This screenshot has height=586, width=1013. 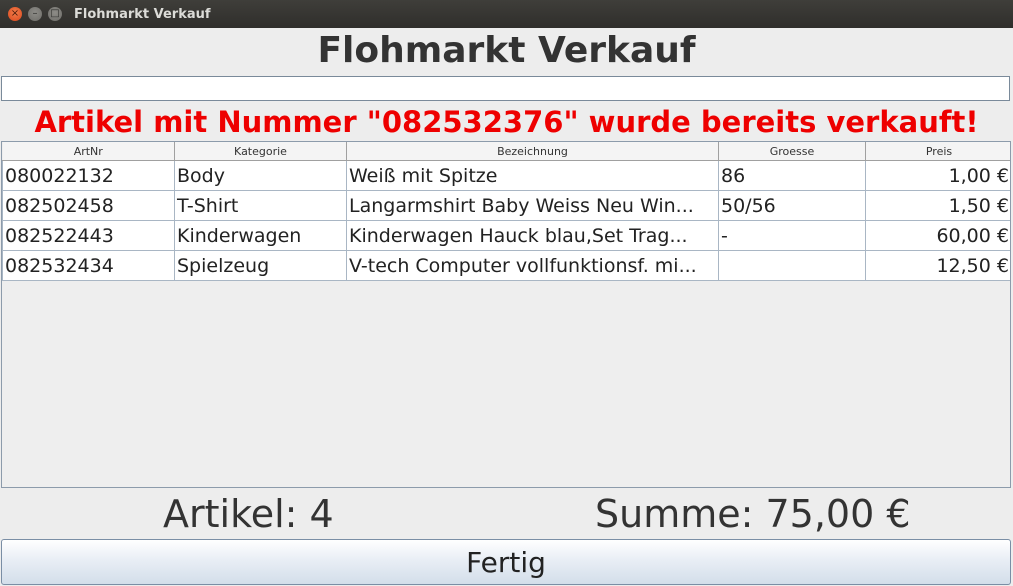 What do you see at coordinates (937, 265) in the screenshot?
I see `cell-preis: 12,50 €` at bounding box center [937, 265].